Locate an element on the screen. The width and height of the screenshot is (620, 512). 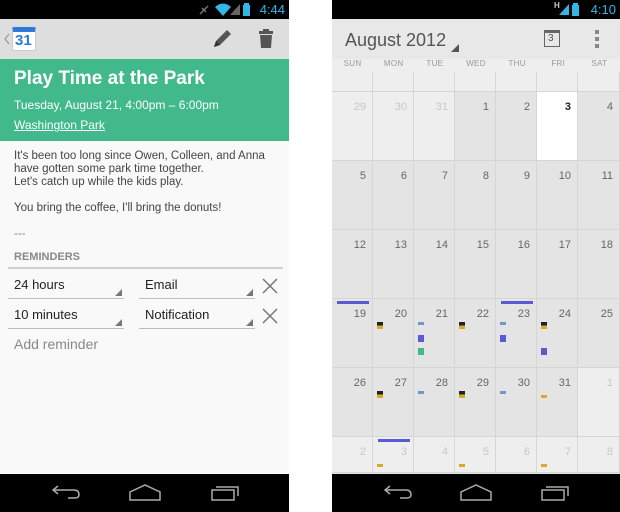
day-cell: 12 is located at coordinates (352, 264).